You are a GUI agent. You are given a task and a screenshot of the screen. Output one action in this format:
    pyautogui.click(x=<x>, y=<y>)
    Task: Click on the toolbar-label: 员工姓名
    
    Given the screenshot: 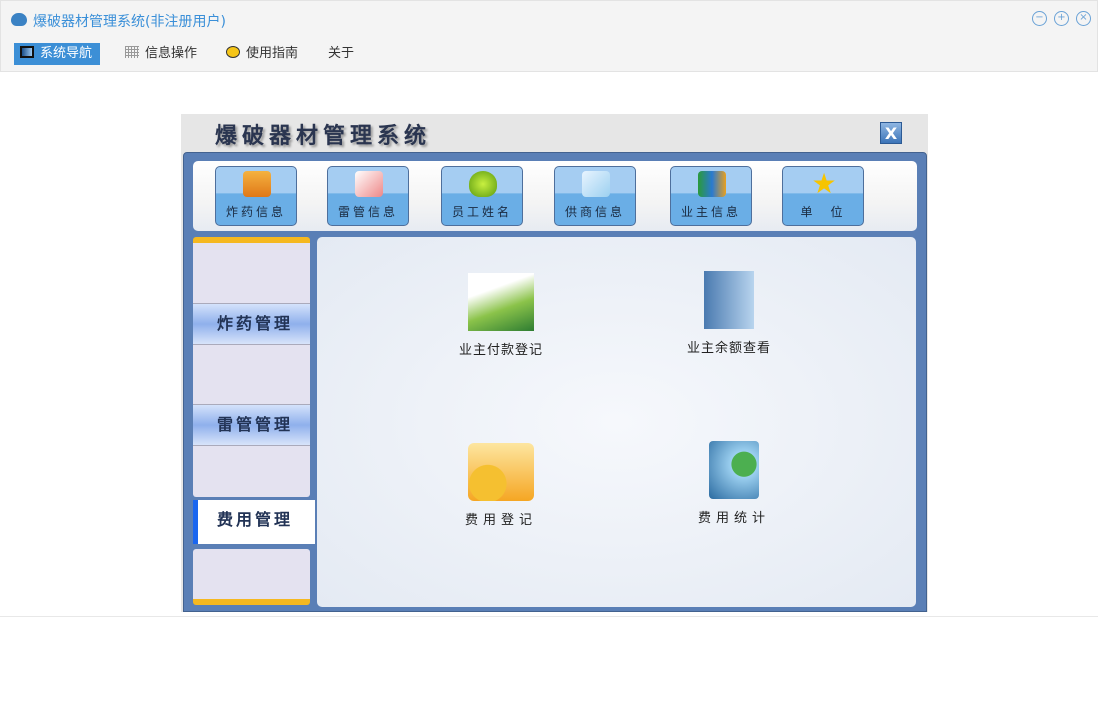 What is the action you would take?
    pyautogui.click(x=481, y=212)
    